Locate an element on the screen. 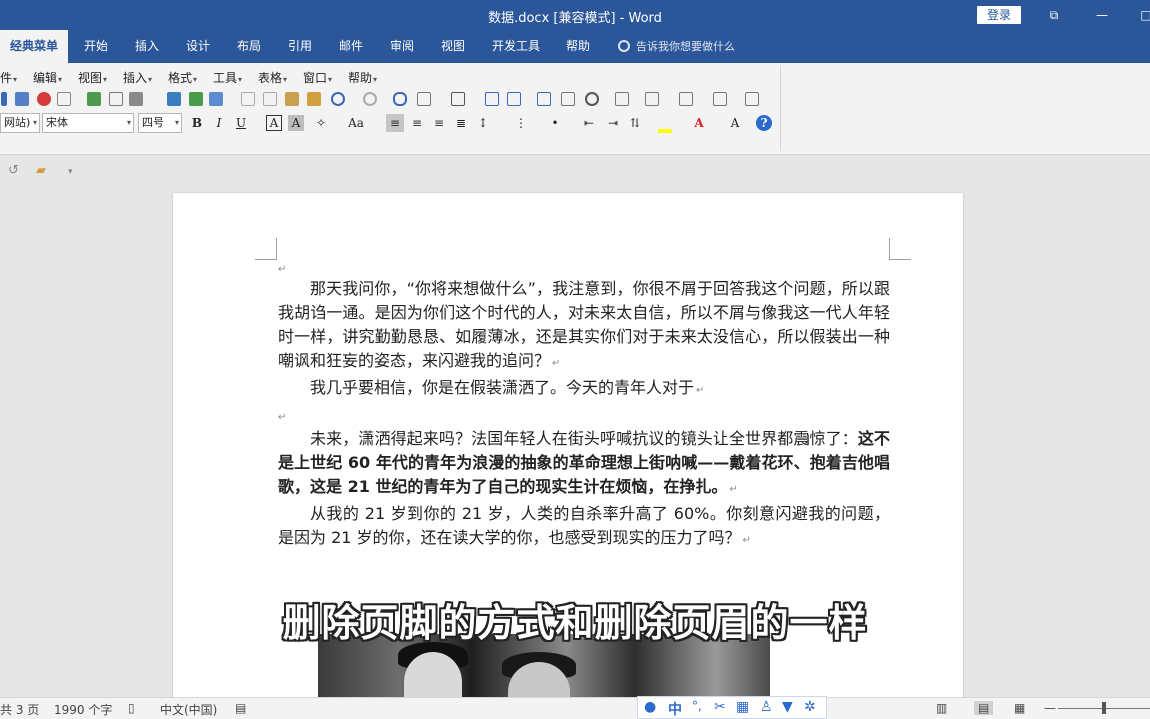  copy-format-icon is located at coordinates (64, 99).